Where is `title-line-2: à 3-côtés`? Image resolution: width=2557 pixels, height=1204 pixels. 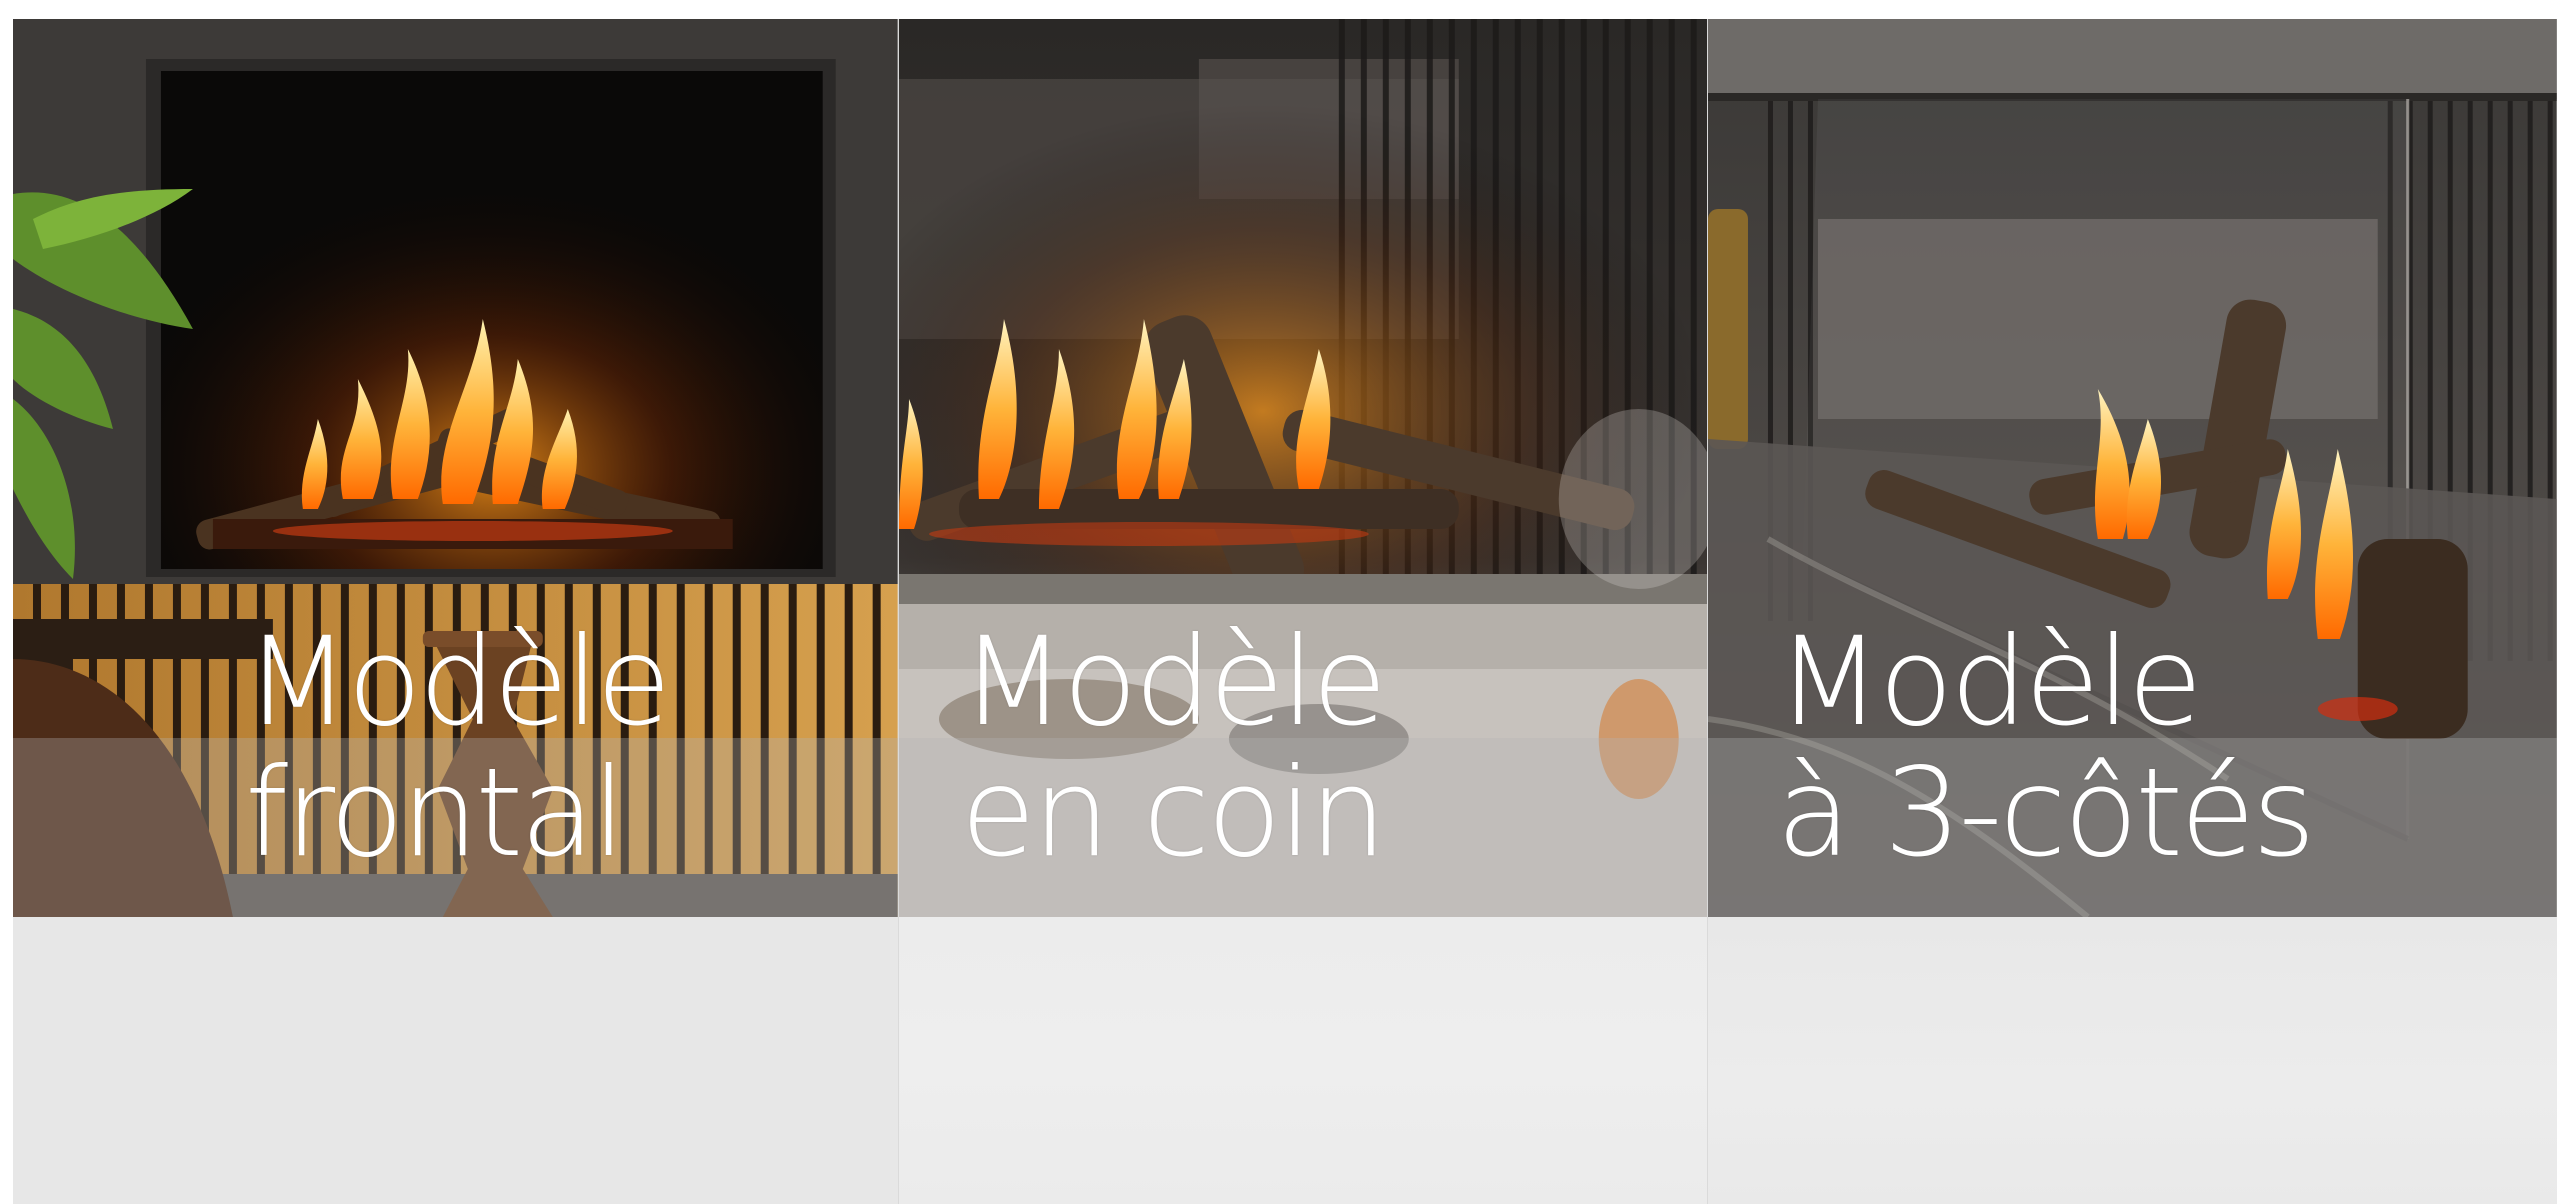 title-line-2: à 3-côtés is located at coordinates (2045, 813).